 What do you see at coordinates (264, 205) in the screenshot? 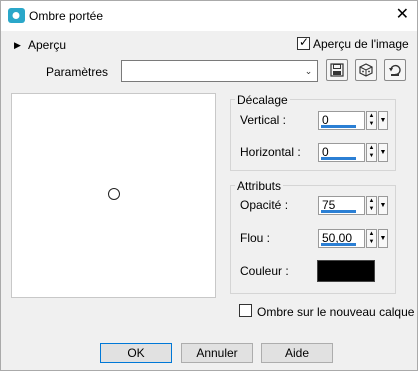
I see `opacite-label: Opacité :` at bounding box center [264, 205].